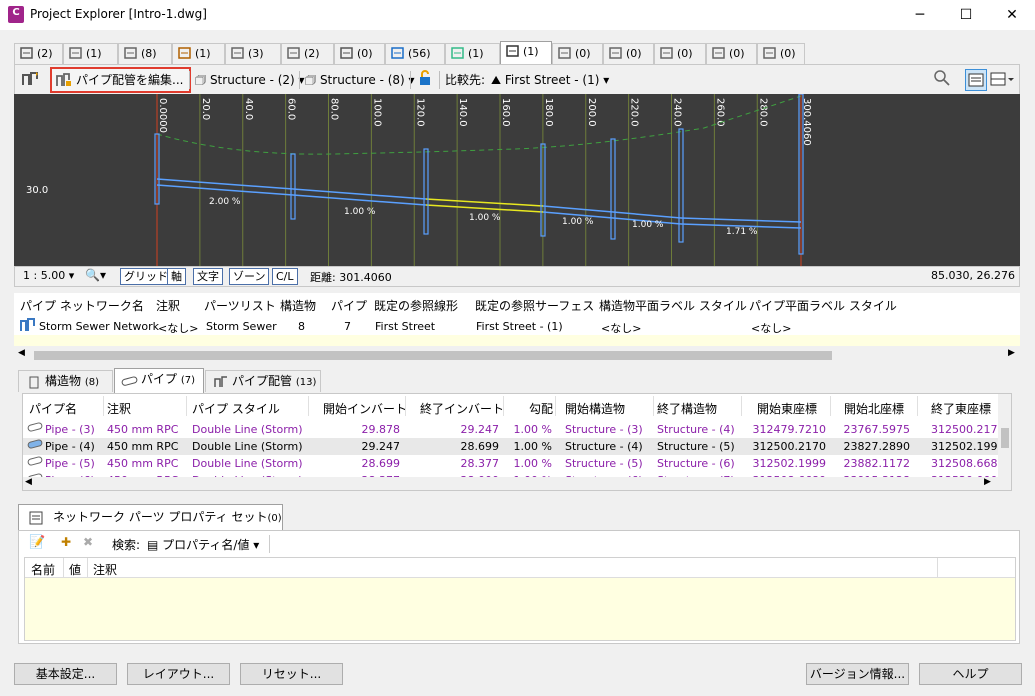 The height and width of the screenshot is (696, 1035). I want to click on search-input, so click(369, 544).